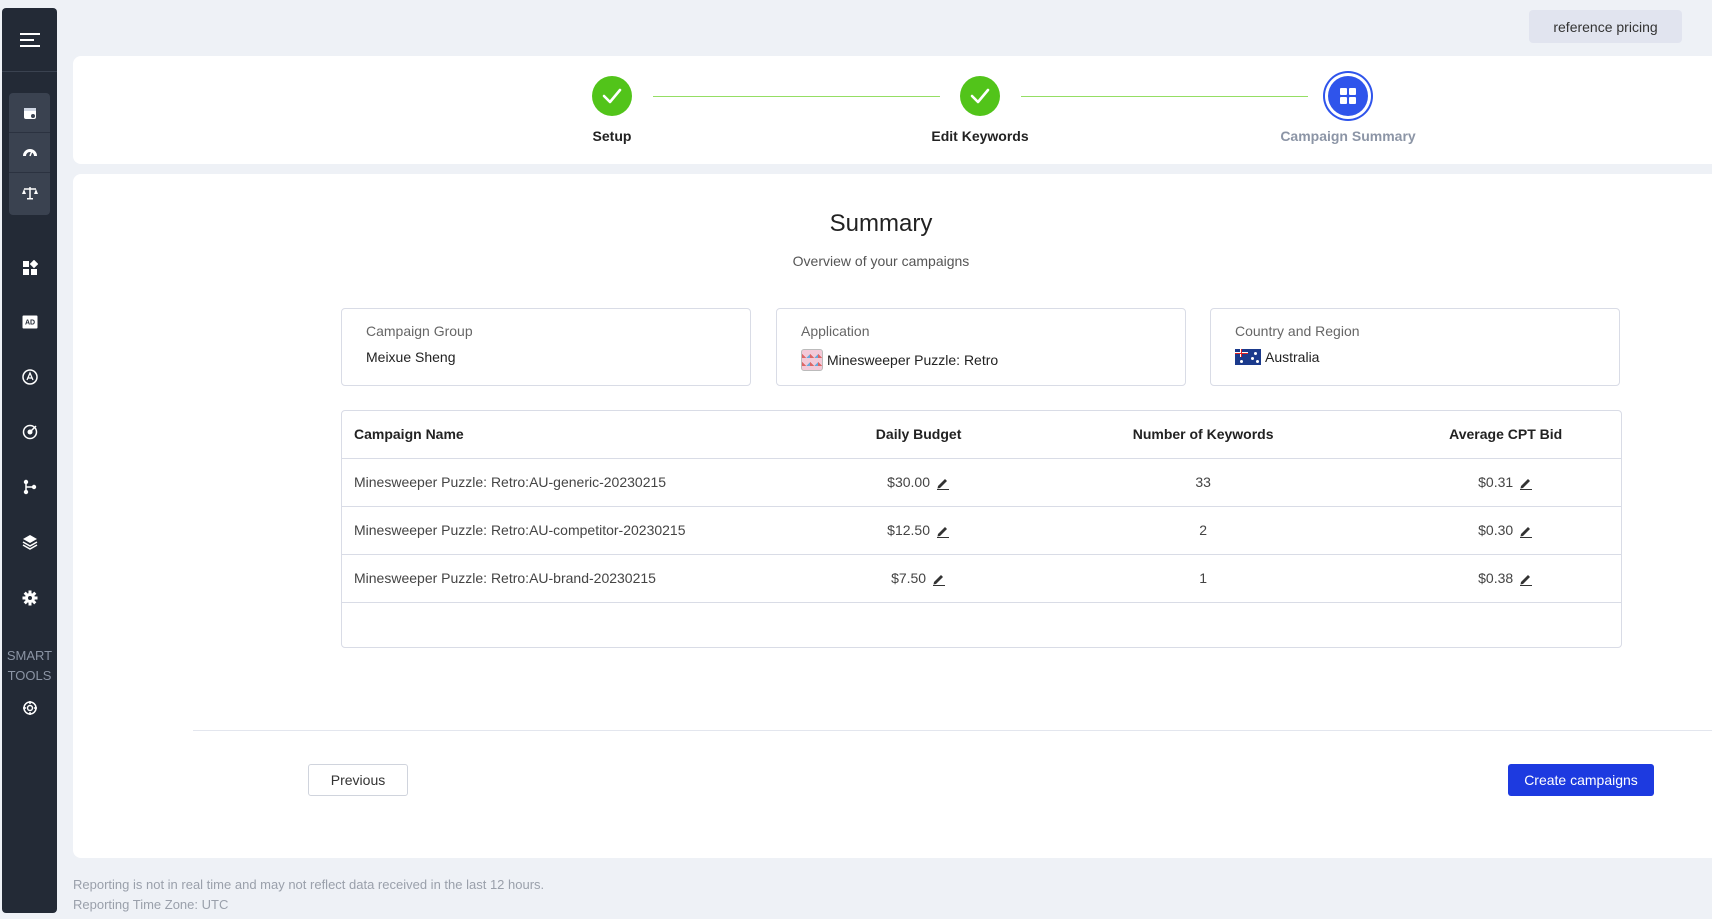 The height and width of the screenshot is (919, 1712). I want to click on country-label: Country and Region, so click(1297, 331).